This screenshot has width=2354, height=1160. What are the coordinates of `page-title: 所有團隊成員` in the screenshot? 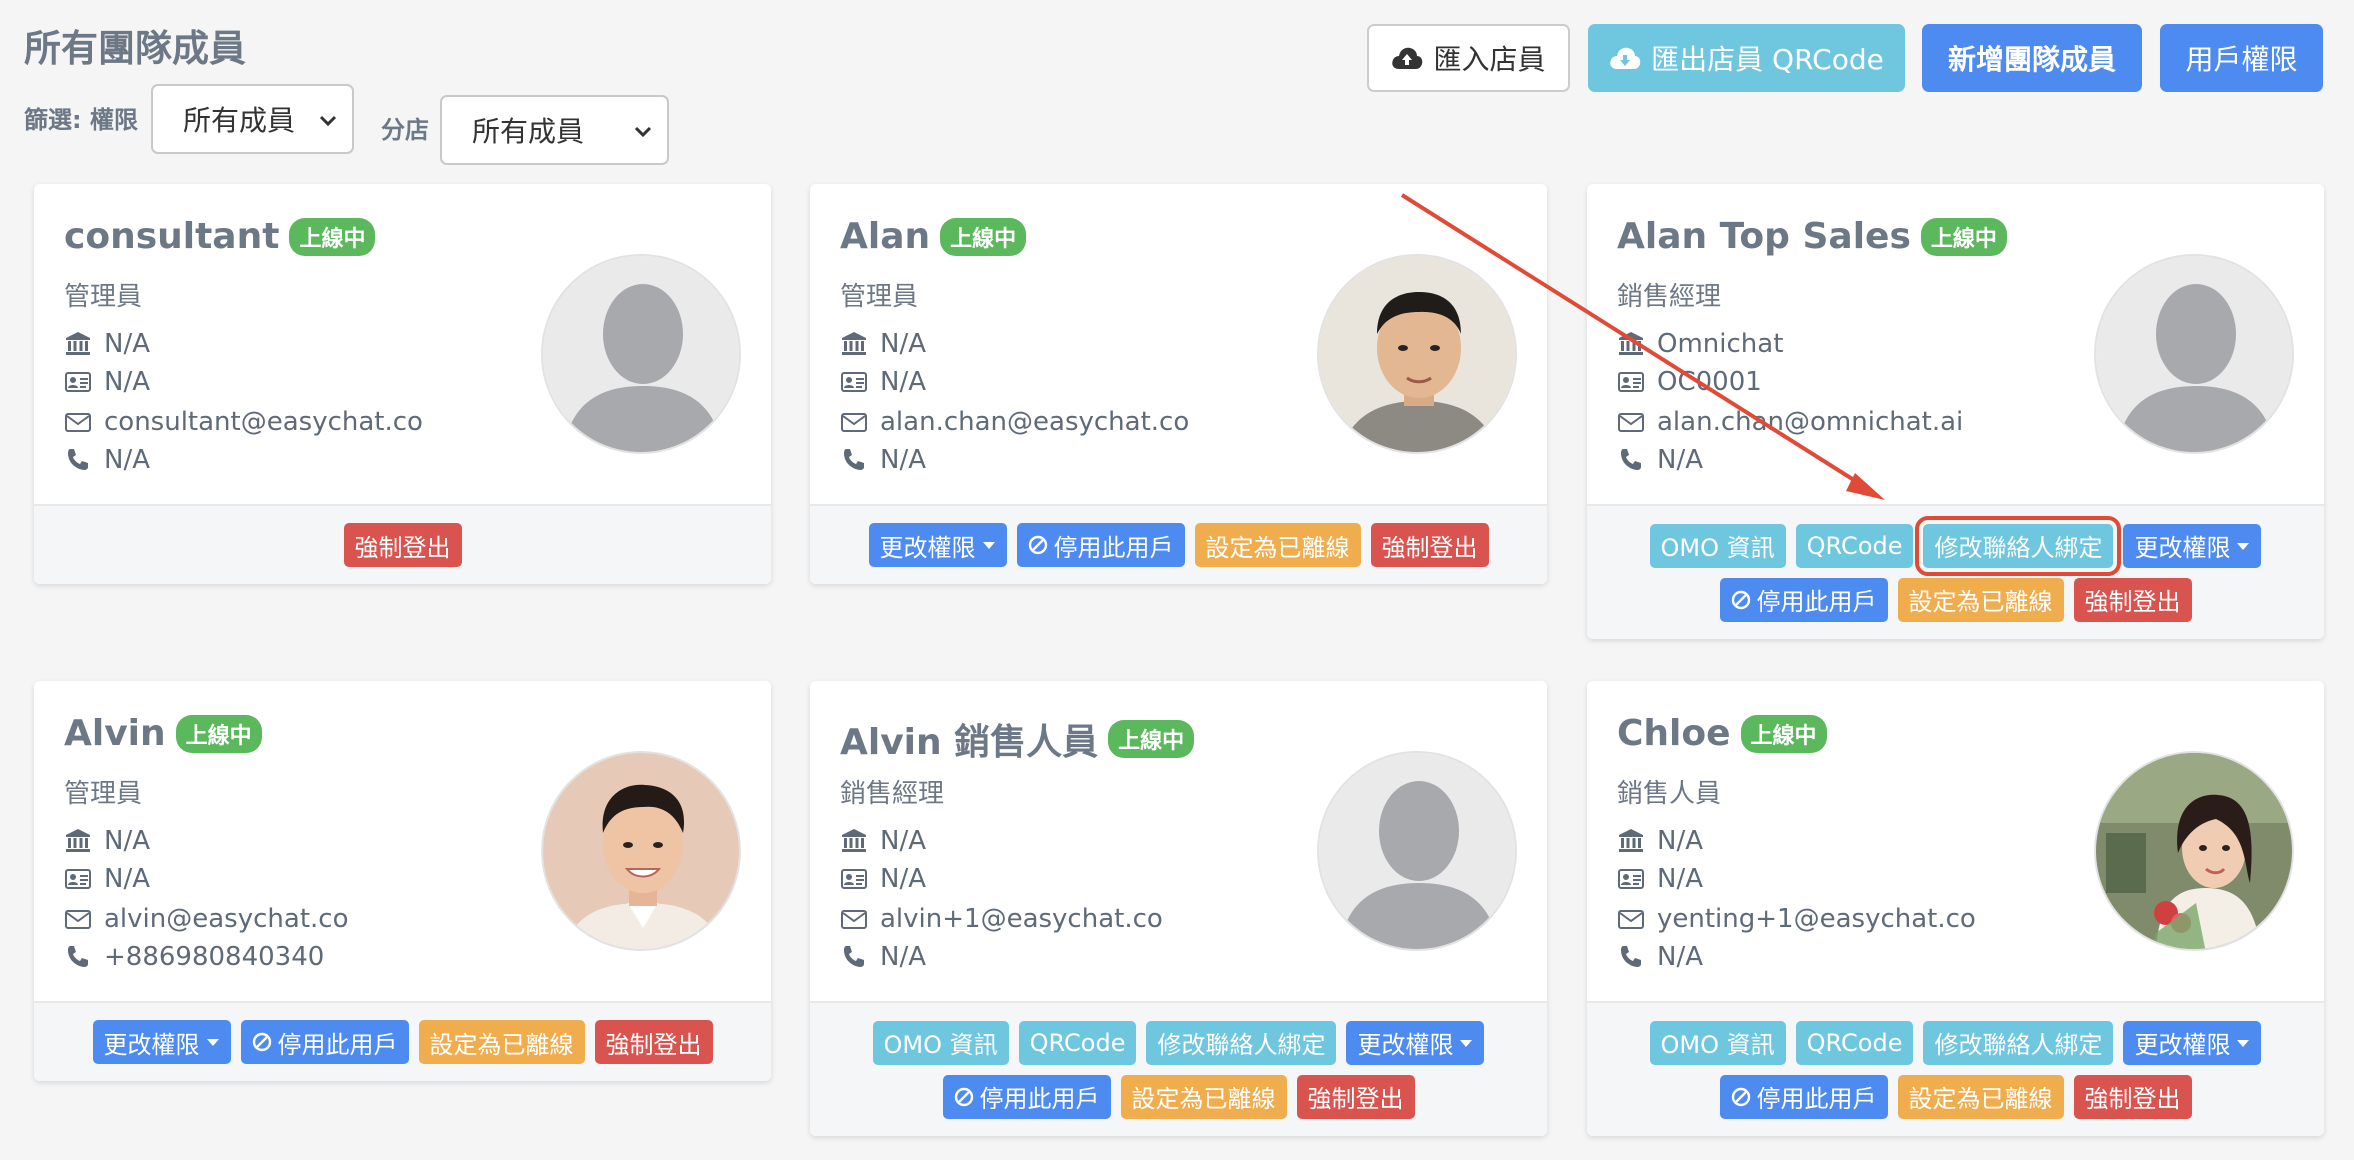 It's located at (135, 48).